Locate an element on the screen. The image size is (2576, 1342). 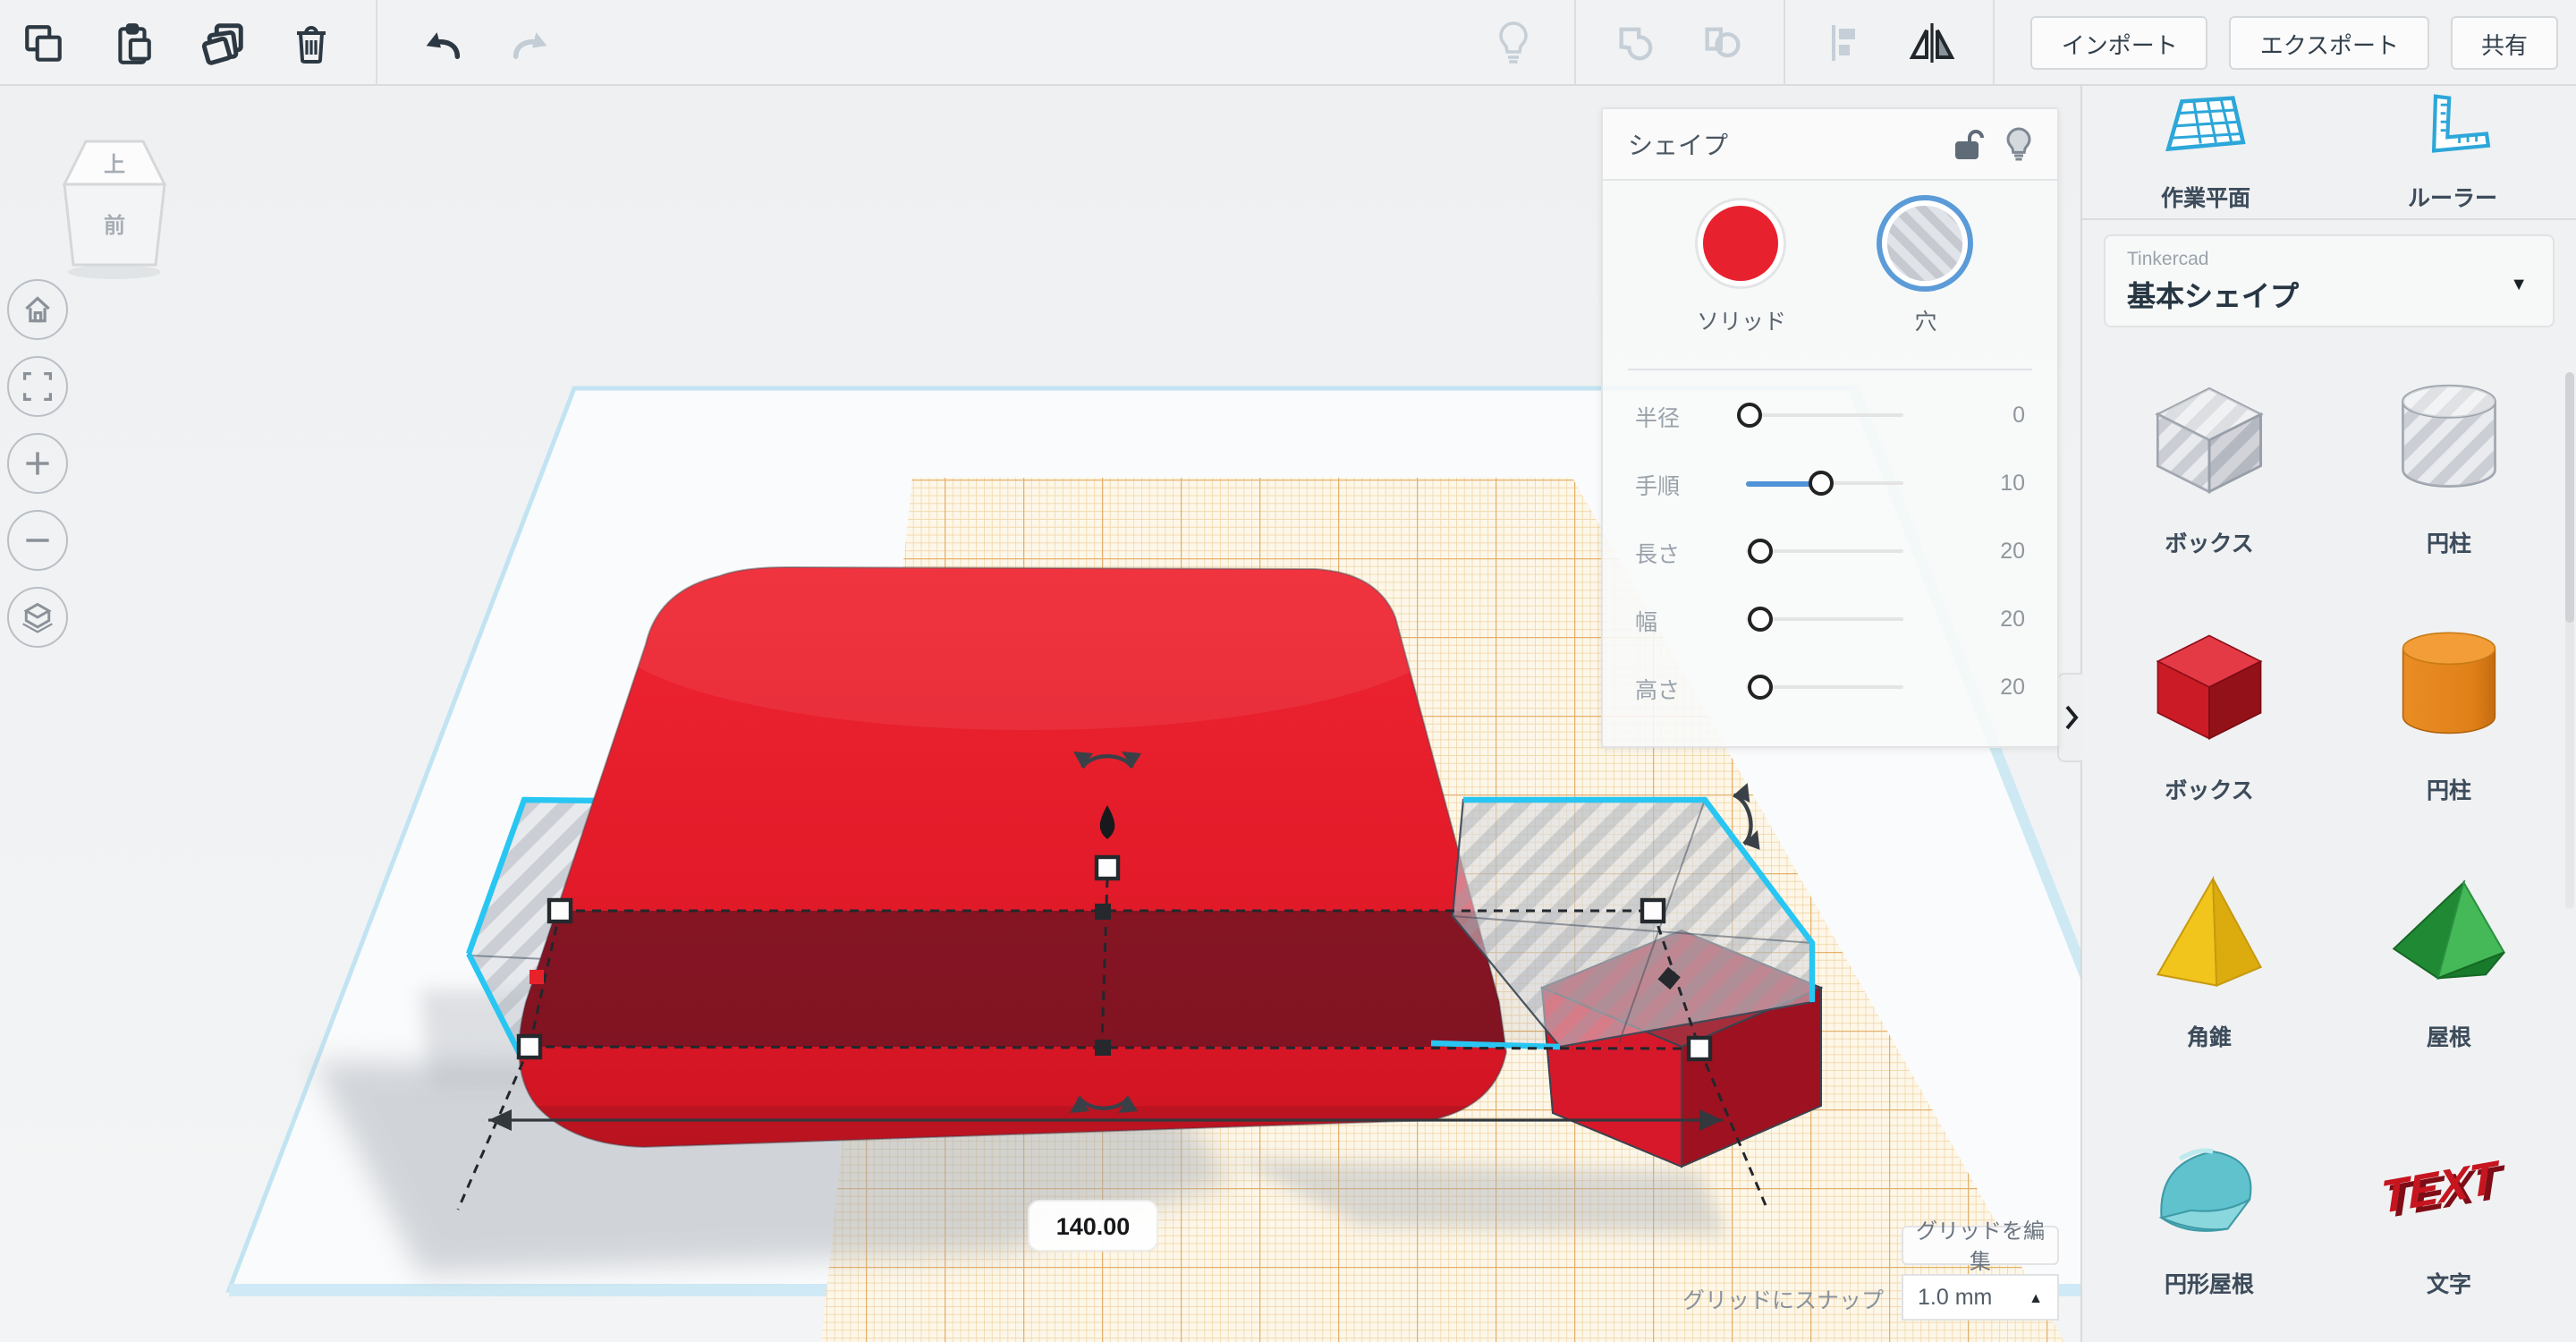
export-button: エクスポート is located at coordinates (2329, 43).